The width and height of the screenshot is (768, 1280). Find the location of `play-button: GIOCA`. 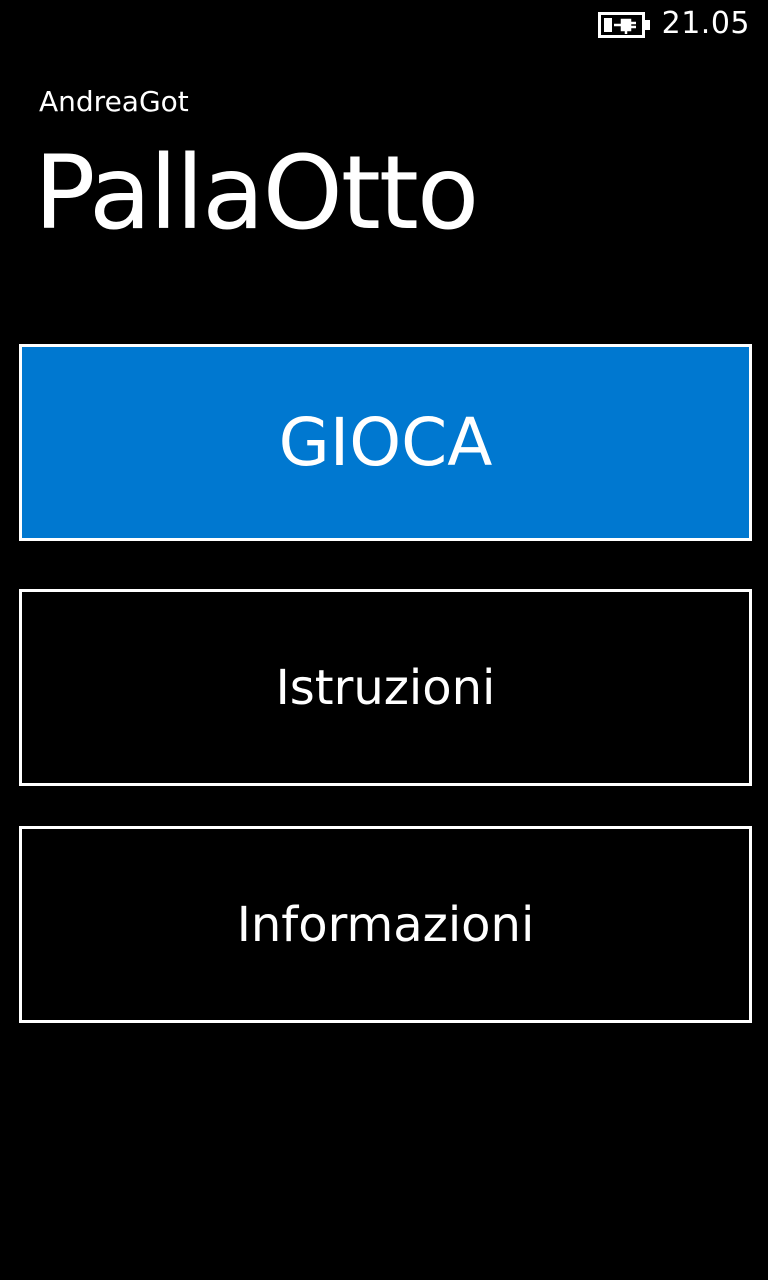

play-button: GIOCA is located at coordinates (385, 442).